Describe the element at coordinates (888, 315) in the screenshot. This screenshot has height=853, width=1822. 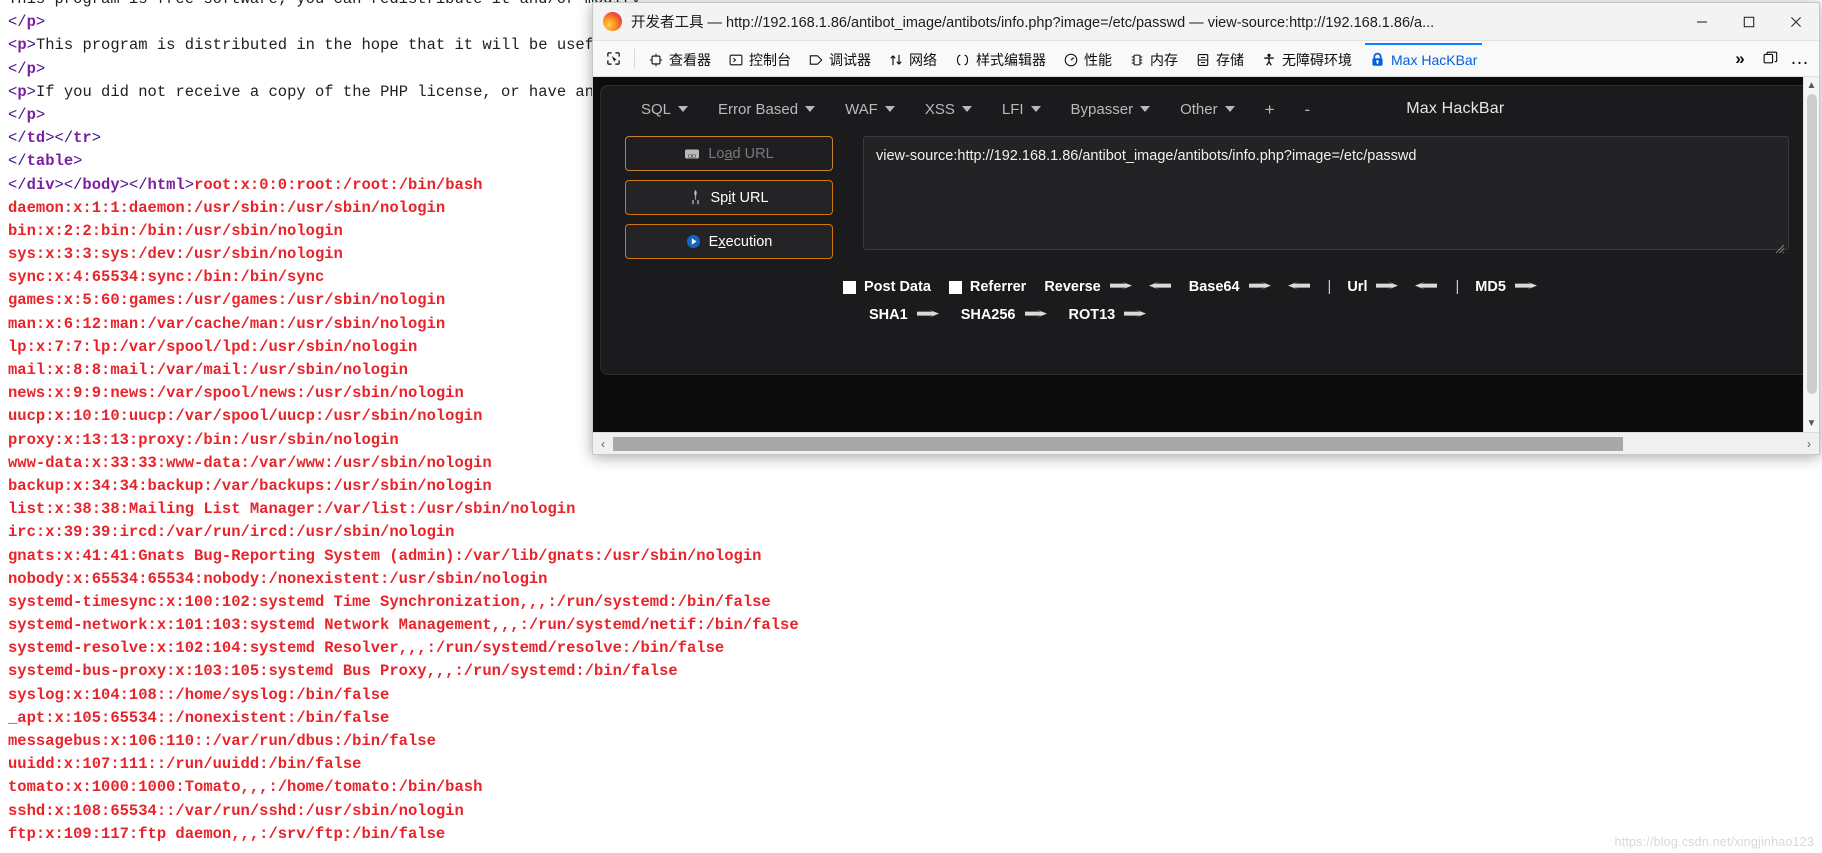
I see `encoder-label: SHA1` at that location.